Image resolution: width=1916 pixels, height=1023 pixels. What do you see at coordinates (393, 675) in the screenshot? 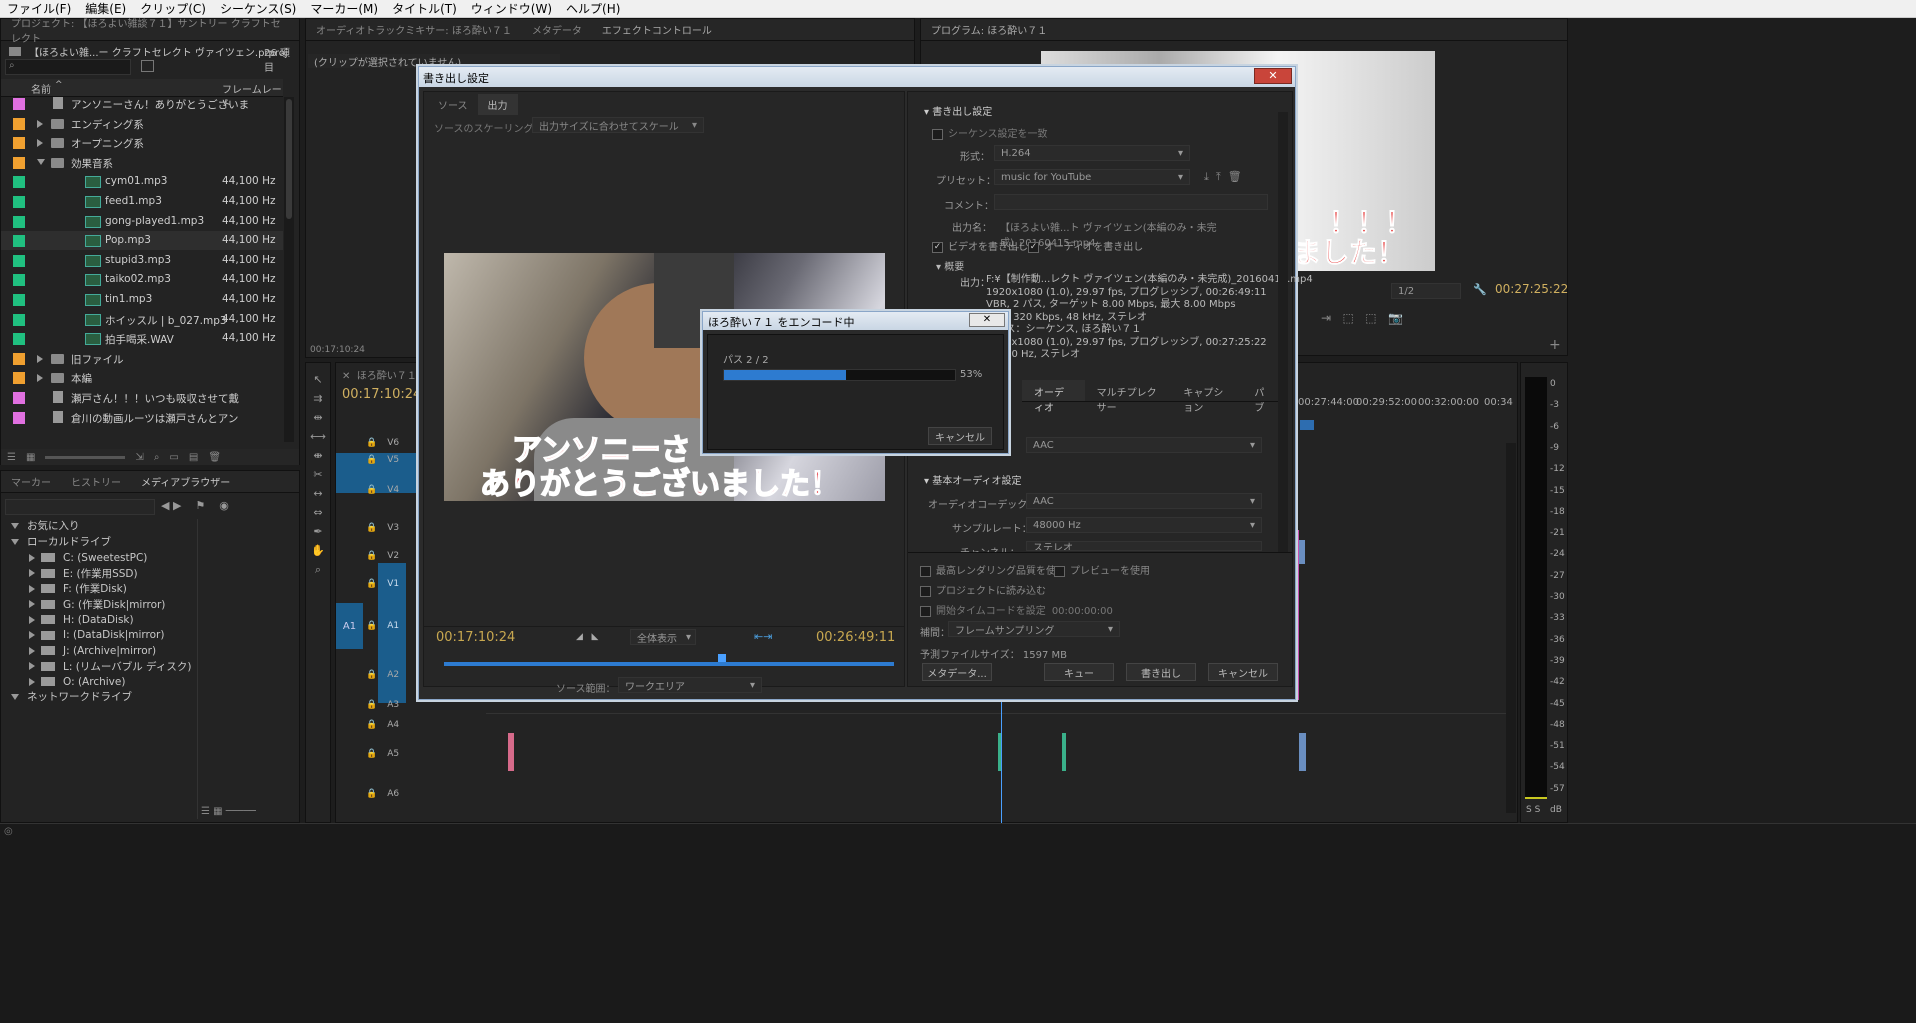
I see `track-name: A2` at bounding box center [393, 675].